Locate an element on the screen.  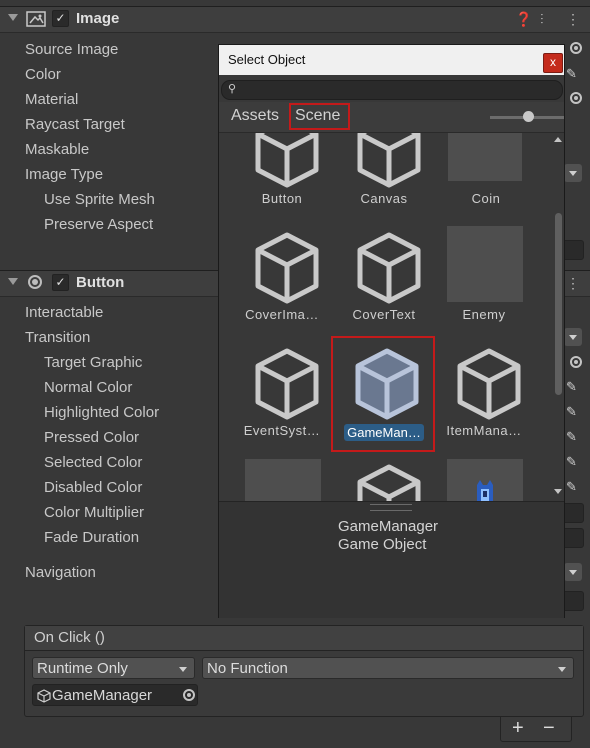
prop-pressed-color: Pressed Color is located at coordinates (92, 437).